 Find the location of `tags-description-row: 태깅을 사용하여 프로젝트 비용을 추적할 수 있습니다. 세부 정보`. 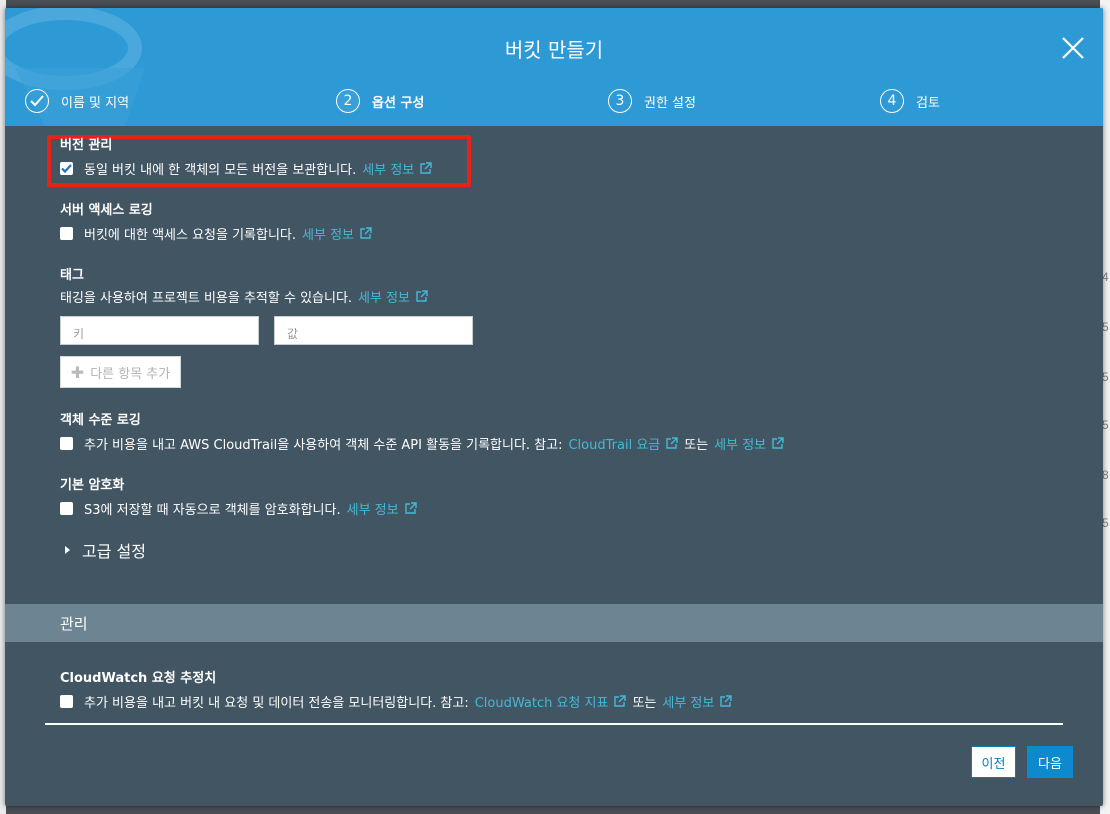

tags-description-row: 태깅을 사용하여 프로젝트 비용을 추적할 수 있습니다. 세부 정보 is located at coordinates (244, 296).